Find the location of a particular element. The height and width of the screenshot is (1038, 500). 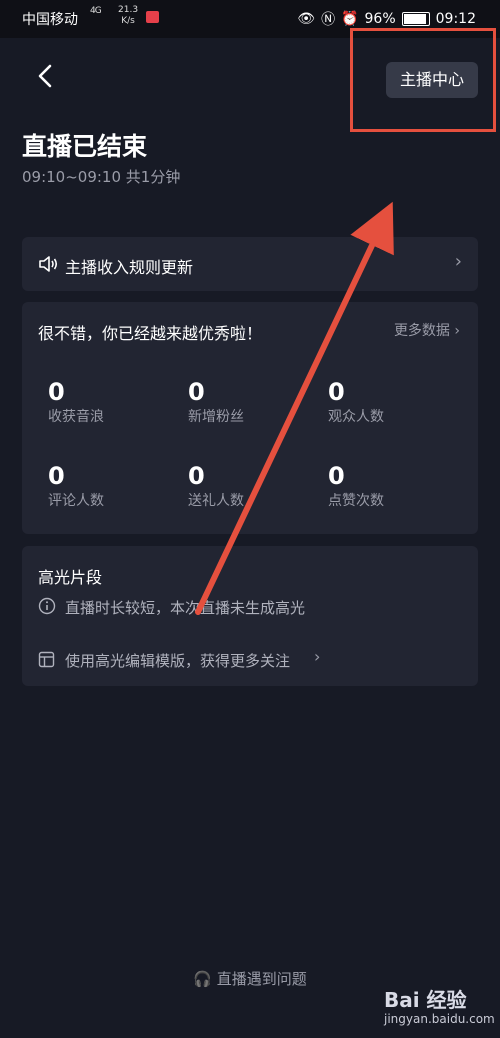

stat-item: 0 送礼人数 is located at coordinates (216, 486).